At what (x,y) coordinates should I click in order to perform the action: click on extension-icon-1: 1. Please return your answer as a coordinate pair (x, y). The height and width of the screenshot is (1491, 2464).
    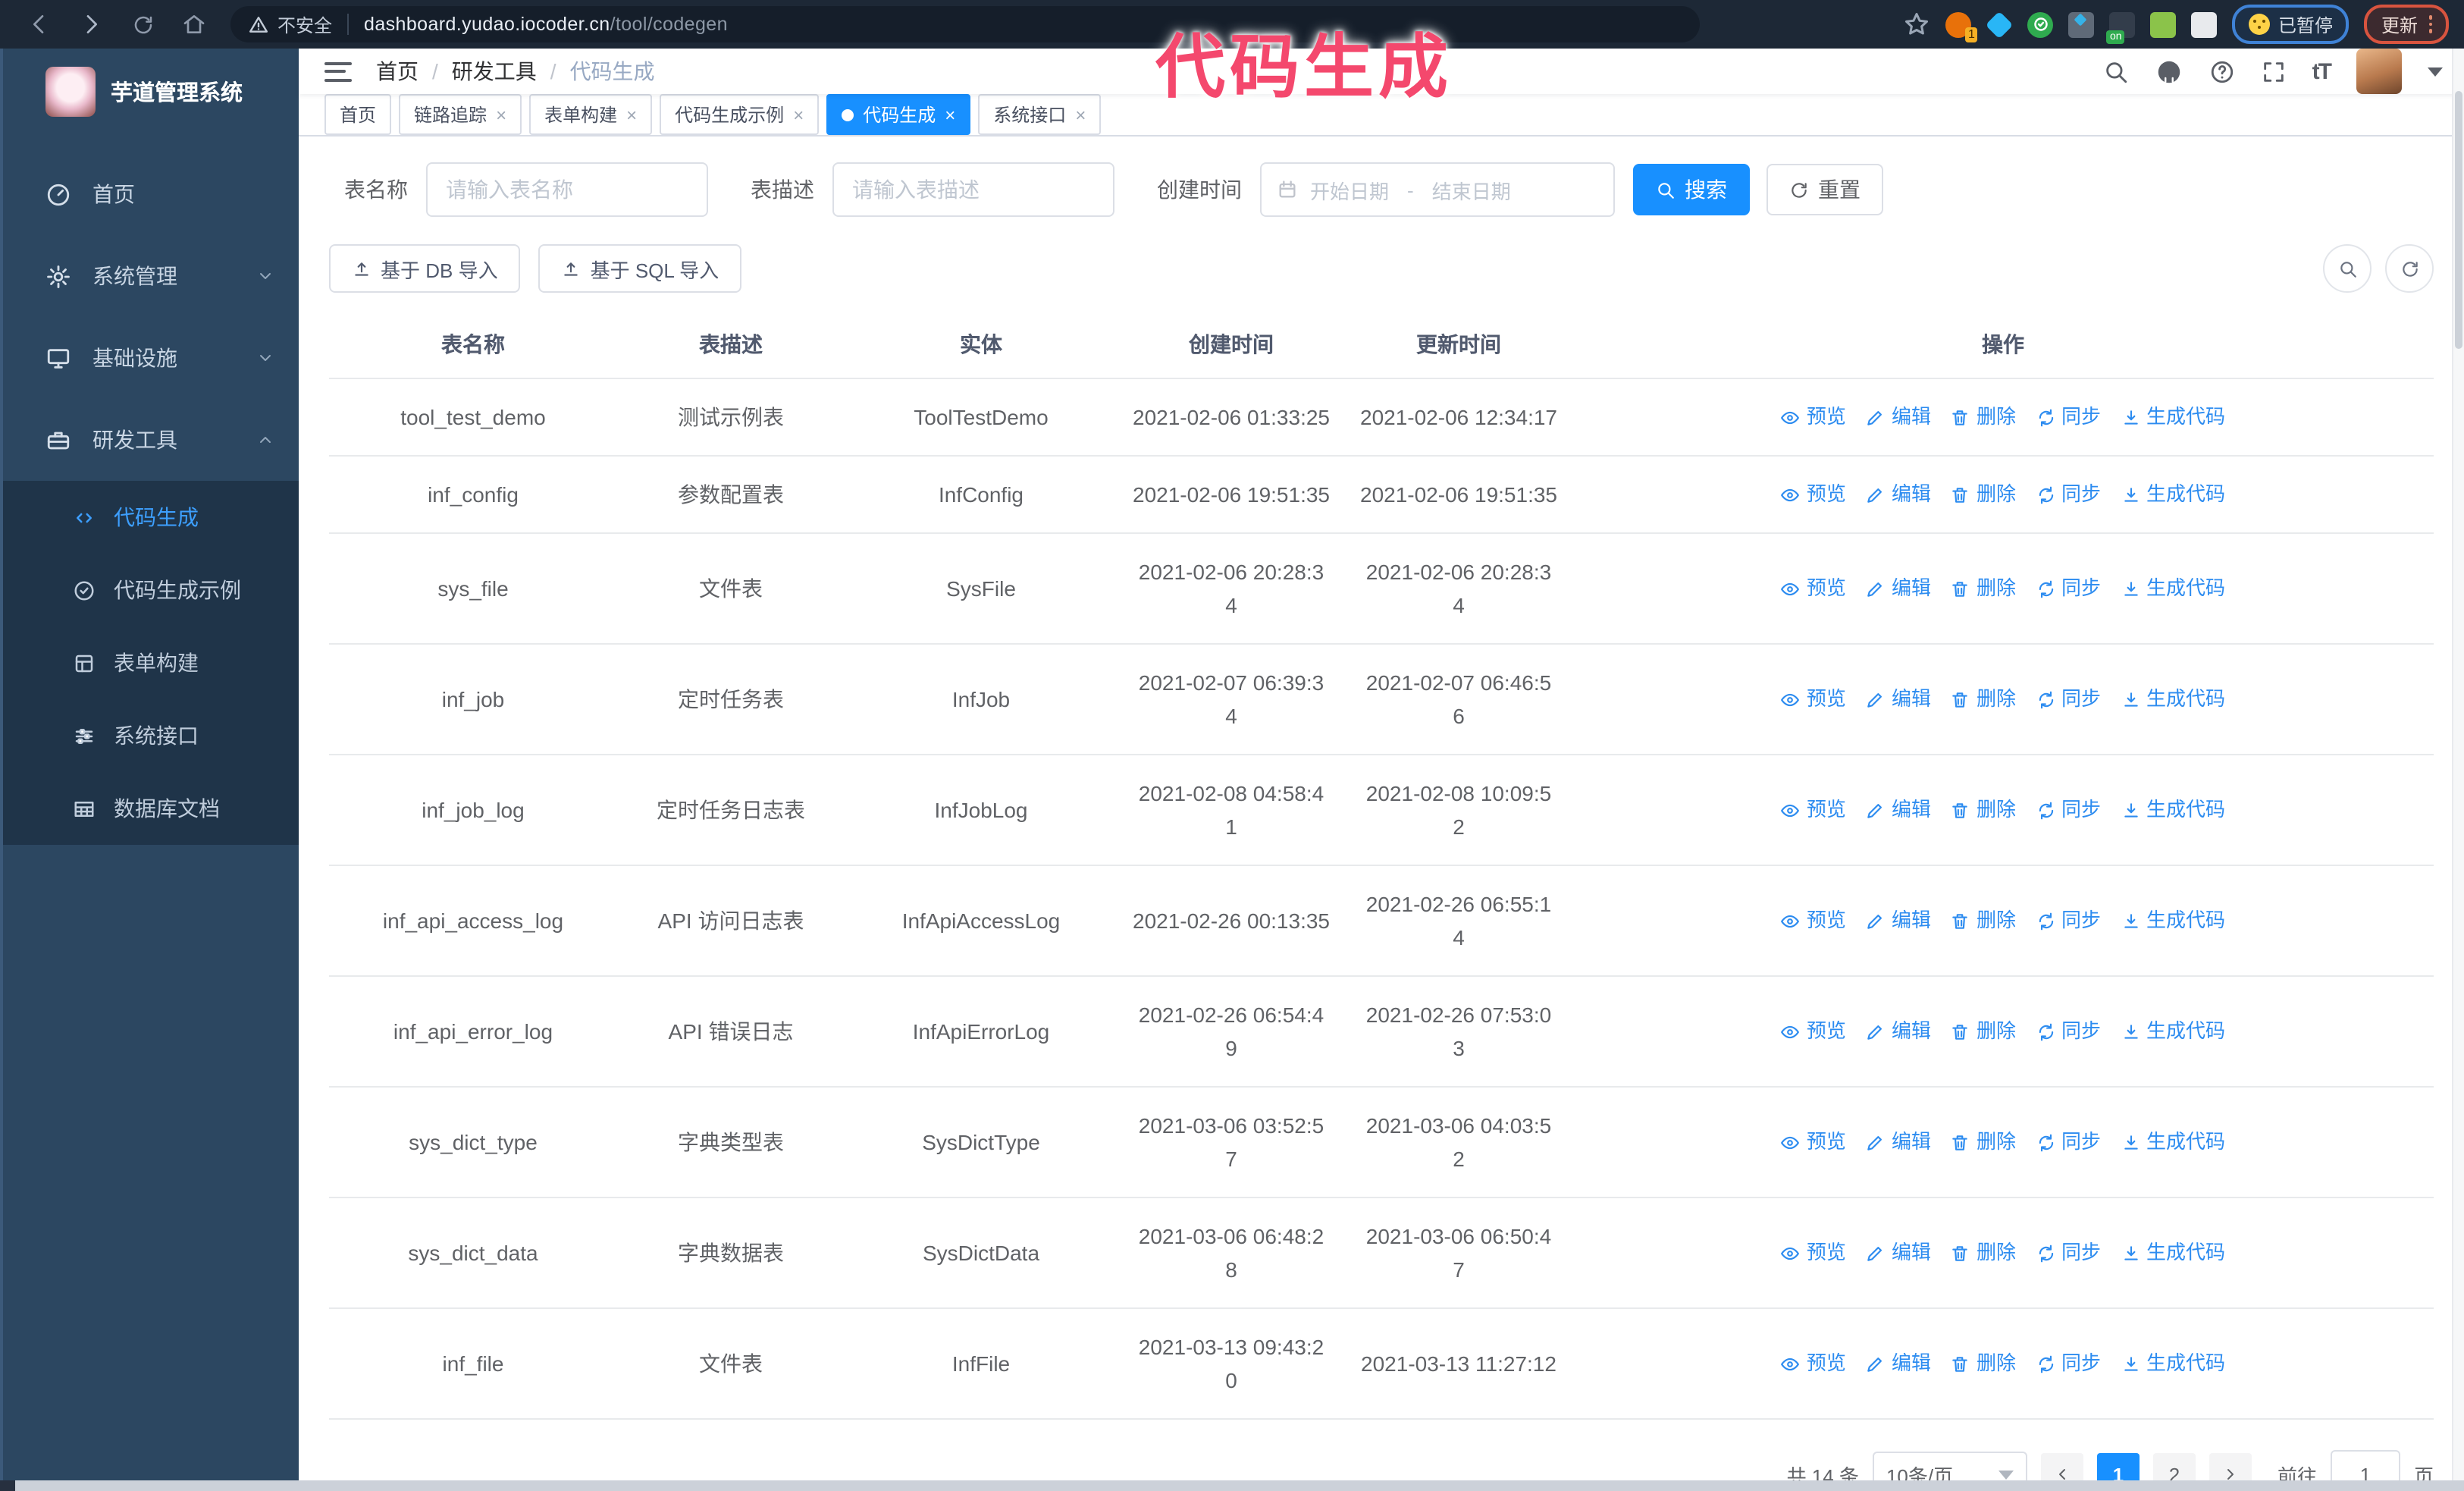
    Looking at the image, I should click on (1962, 26).